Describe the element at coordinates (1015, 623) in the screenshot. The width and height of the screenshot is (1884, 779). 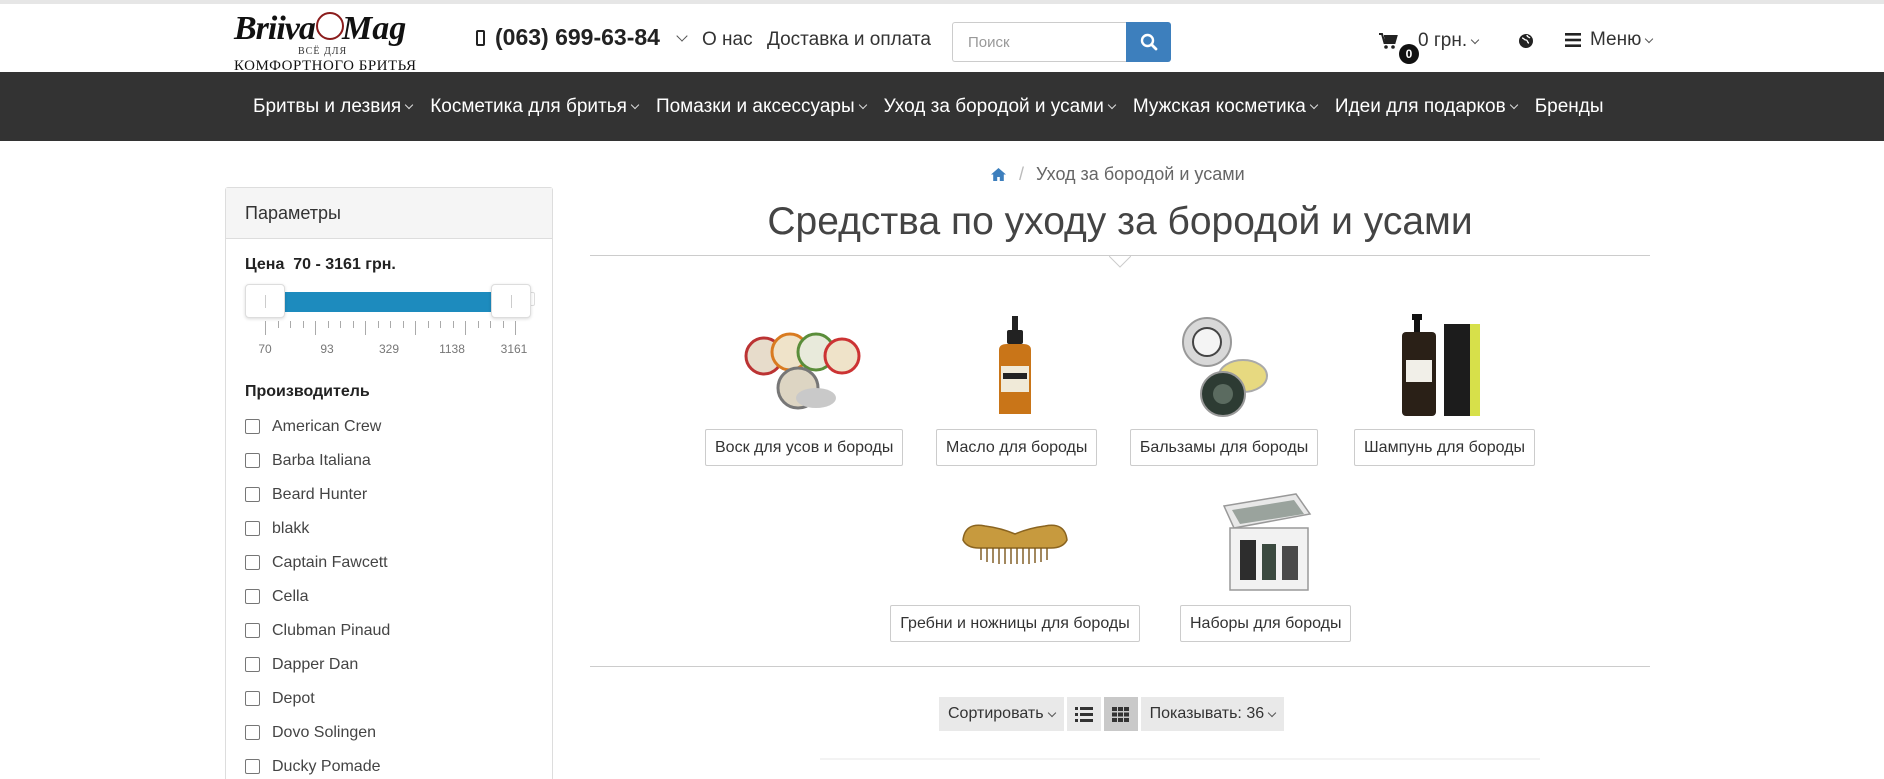
I see `category-label: Гребни и ножницы для бороды` at that location.